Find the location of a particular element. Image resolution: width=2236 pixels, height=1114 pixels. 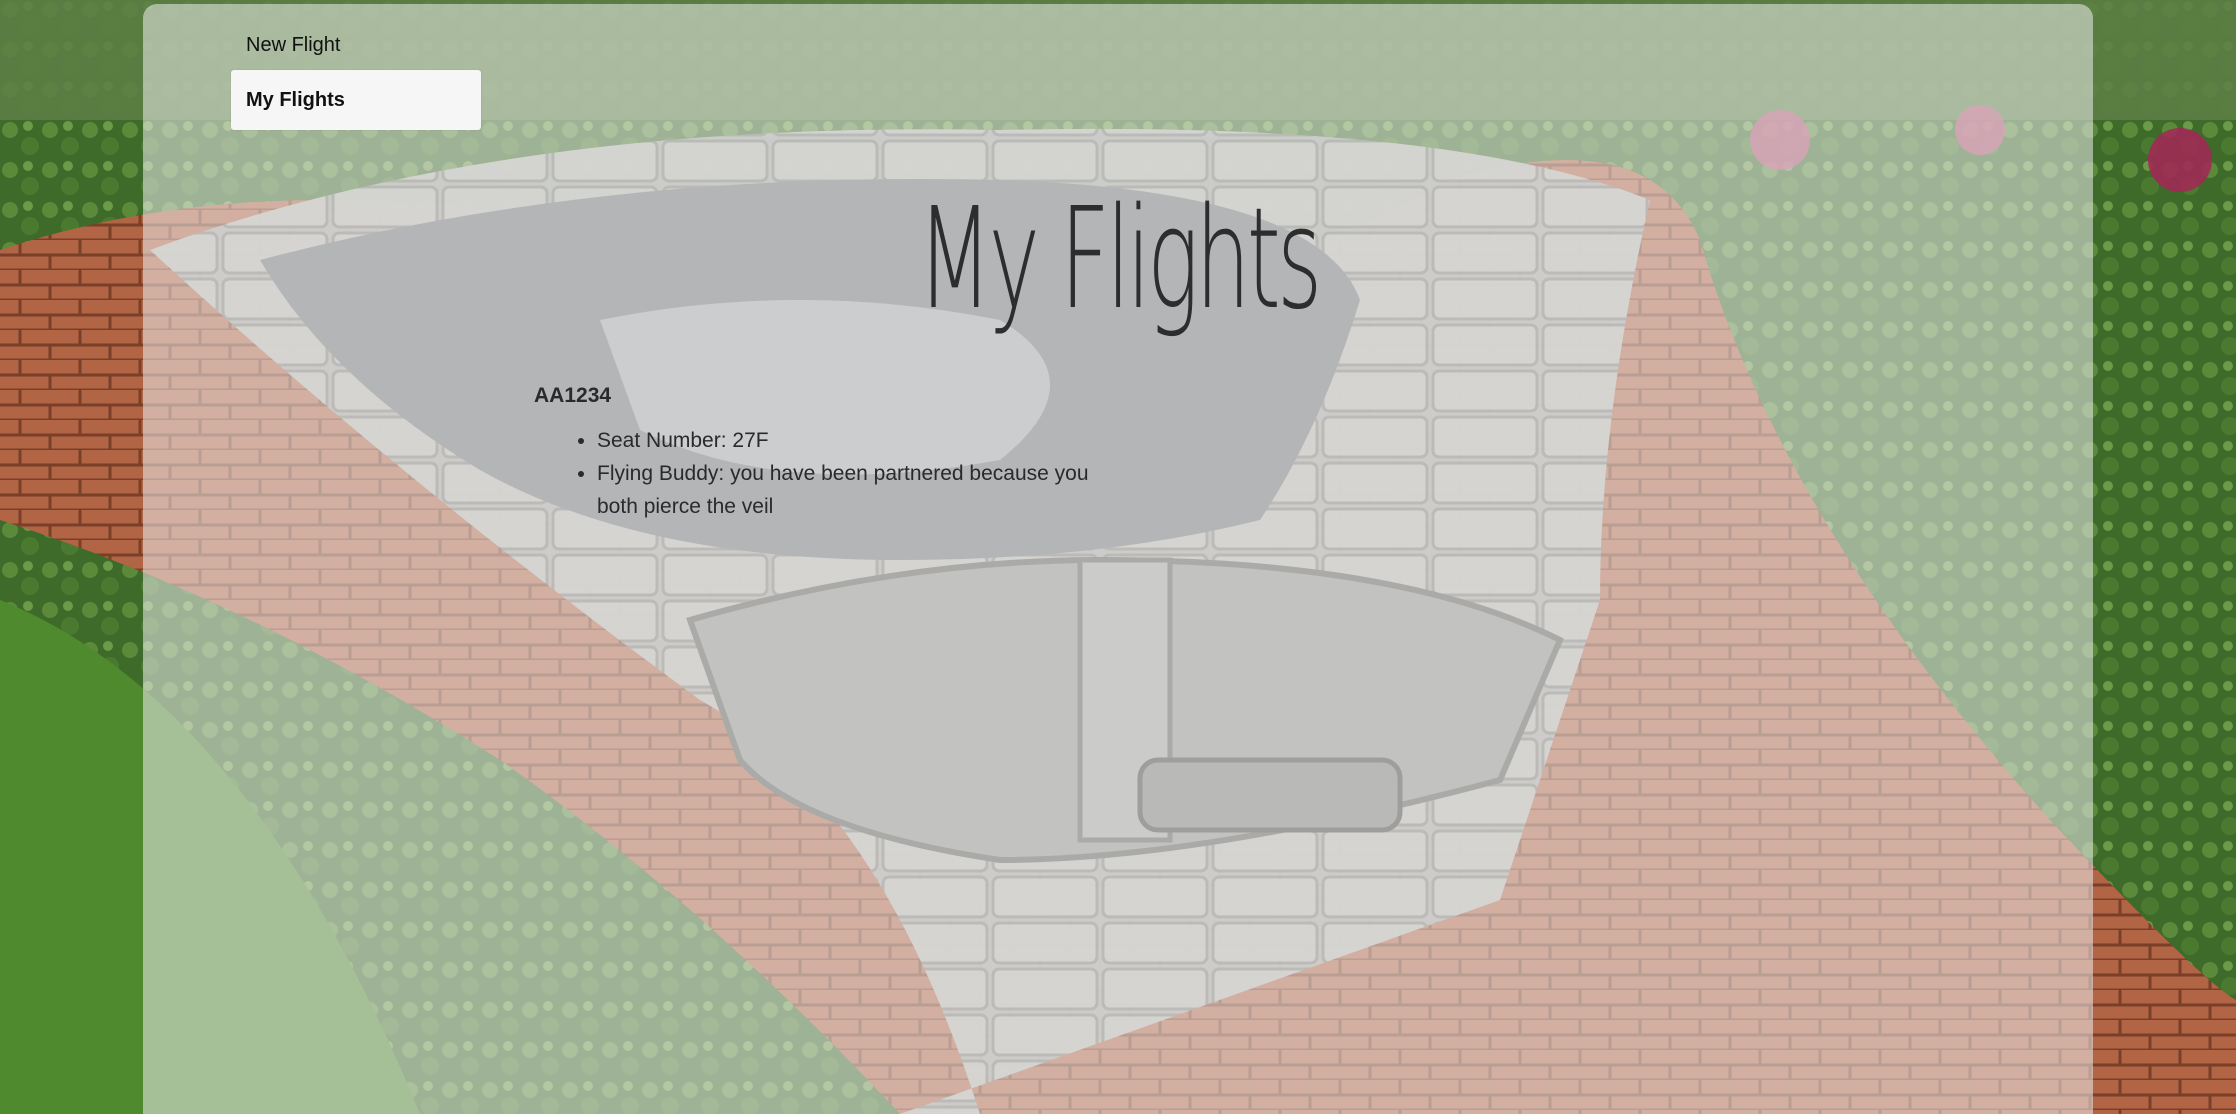

nav-new-flight: New Flight is located at coordinates (356, 45).